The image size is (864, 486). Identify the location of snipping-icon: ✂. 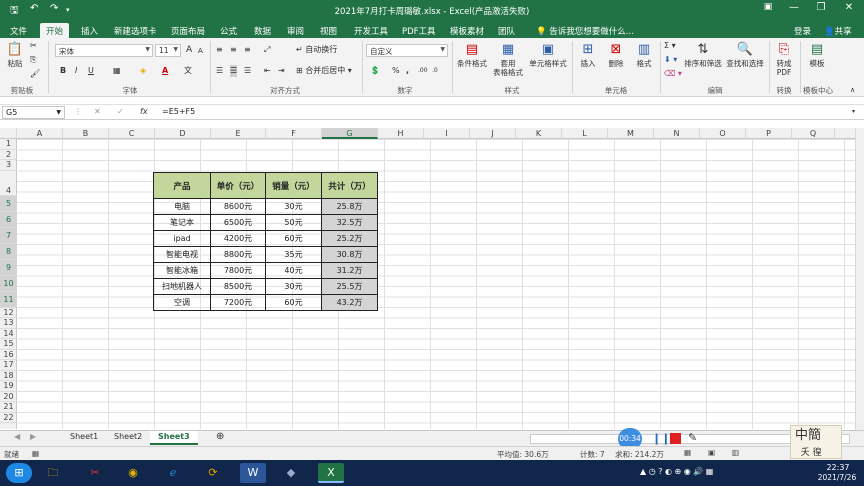
(95, 473).